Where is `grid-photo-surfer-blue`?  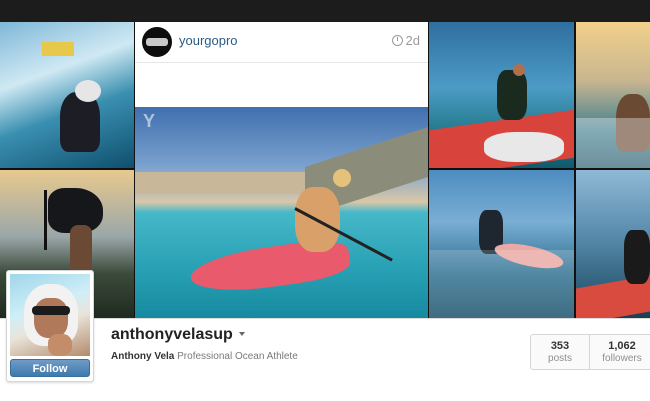
grid-photo-surfer-blue is located at coordinates (501, 244).